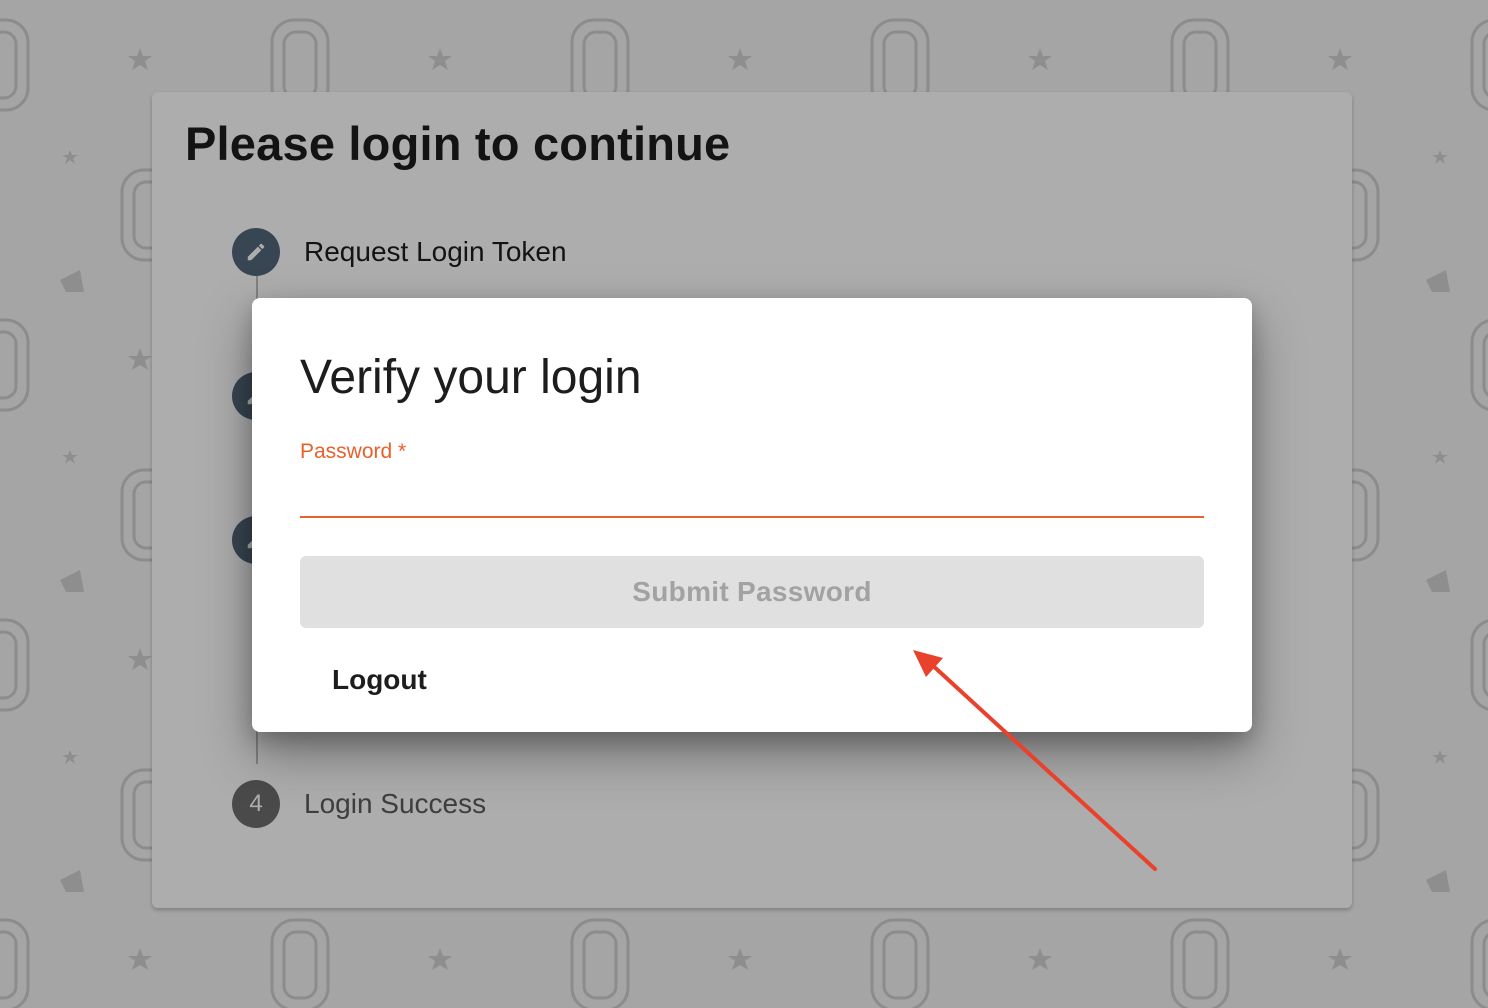 Image resolution: width=1488 pixels, height=1008 pixels. What do you see at coordinates (752, 592) in the screenshot?
I see `submit-password-button: Submit Password` at bounding box center [752, 592].